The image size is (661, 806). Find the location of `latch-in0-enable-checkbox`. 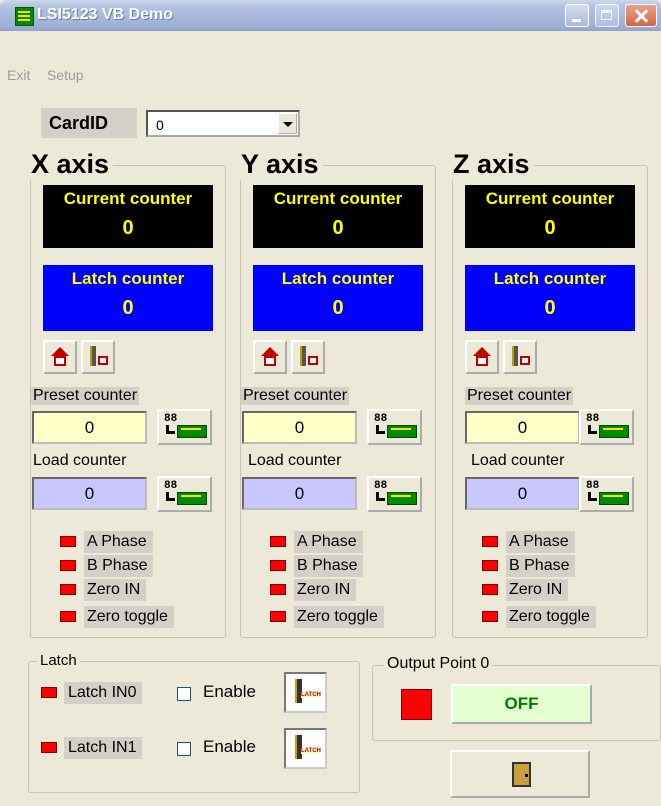

latch-in0-enable-checkbox is located at coordinates (184, 694).